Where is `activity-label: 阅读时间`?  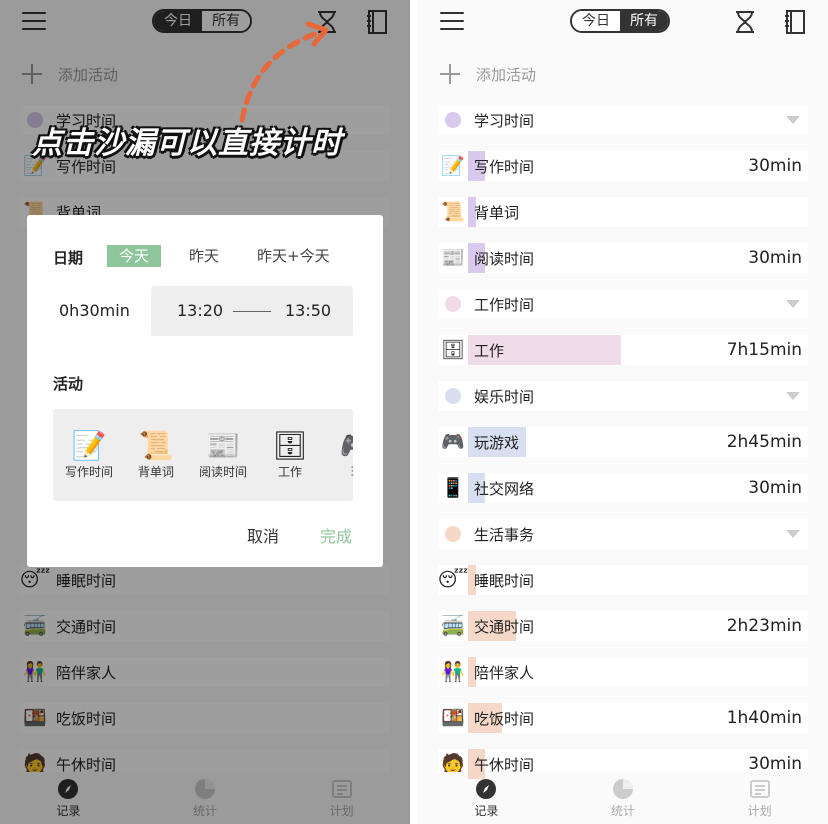 activity-label: 阅读时间 is located at coordinates (504, 258).